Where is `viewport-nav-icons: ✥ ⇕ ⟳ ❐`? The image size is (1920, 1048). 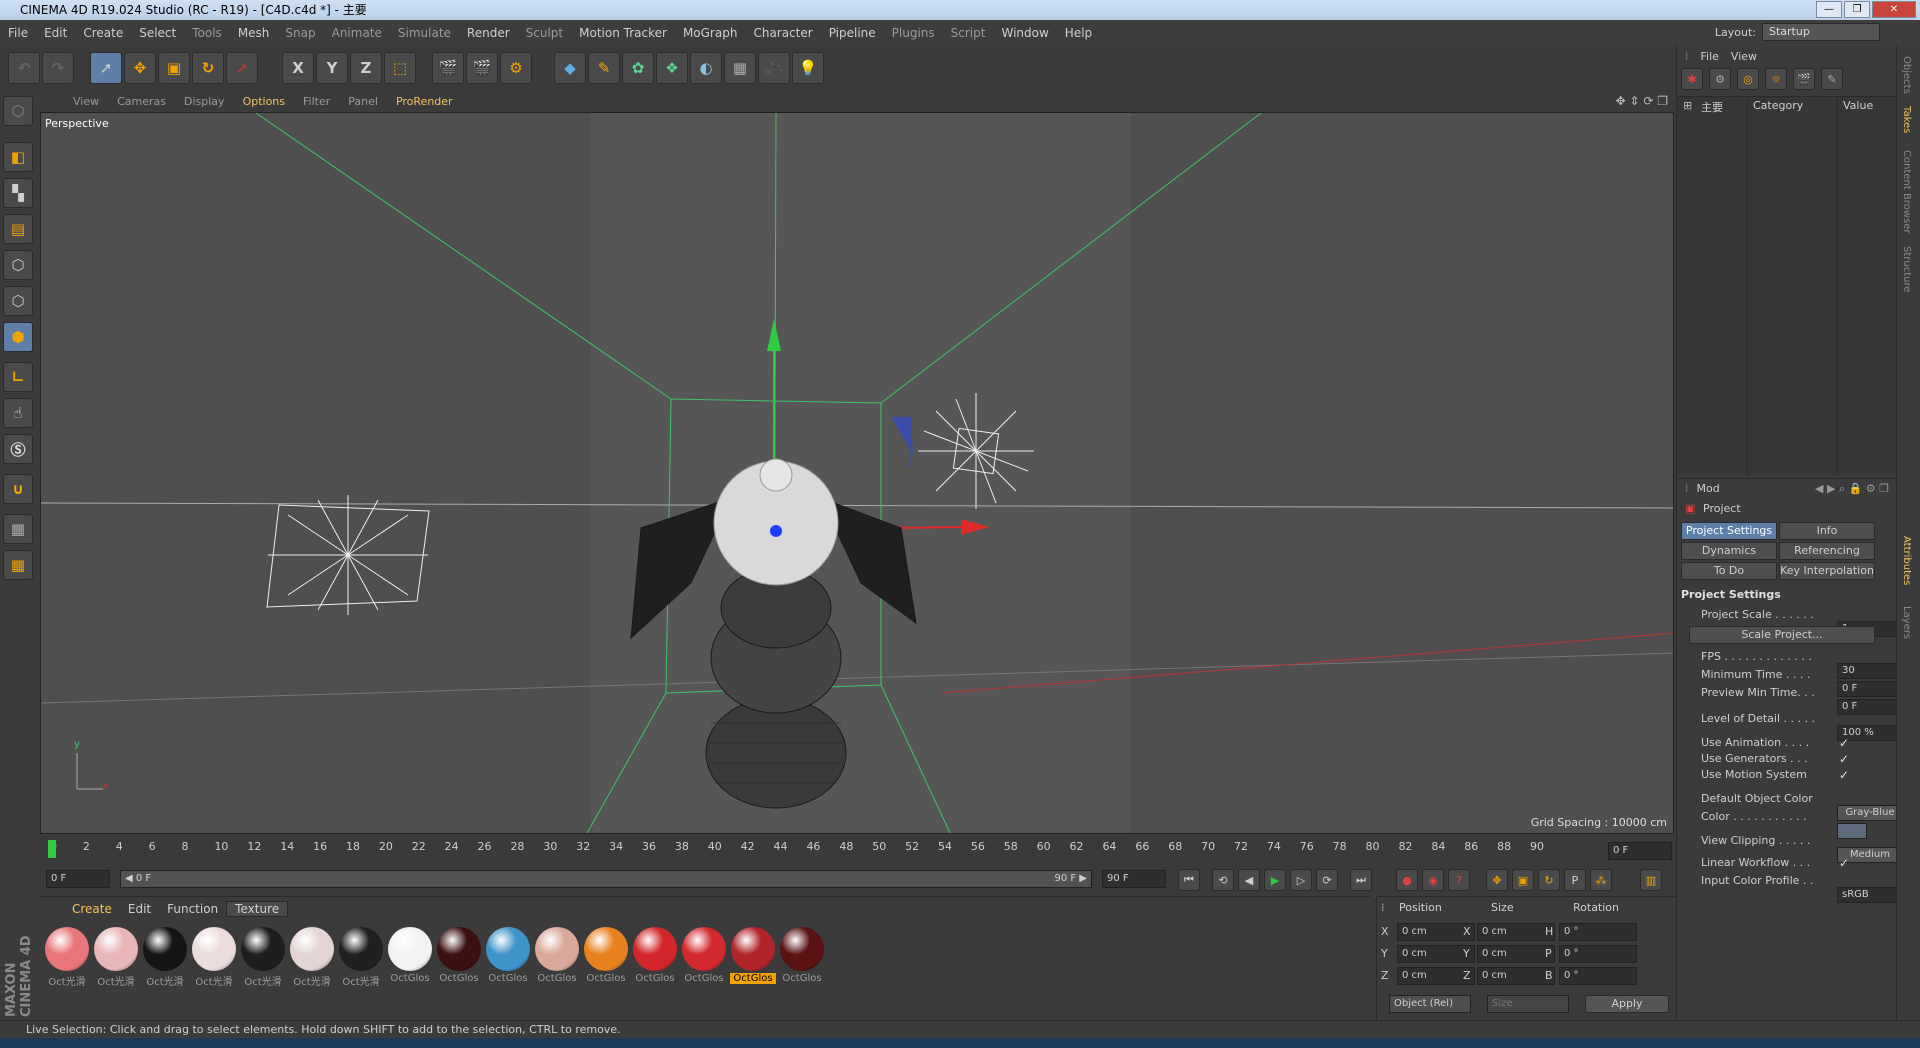 viewport-nav-icons: ✥ ⇕ ⟳ ❐ is located at coordinates (1642, 101).